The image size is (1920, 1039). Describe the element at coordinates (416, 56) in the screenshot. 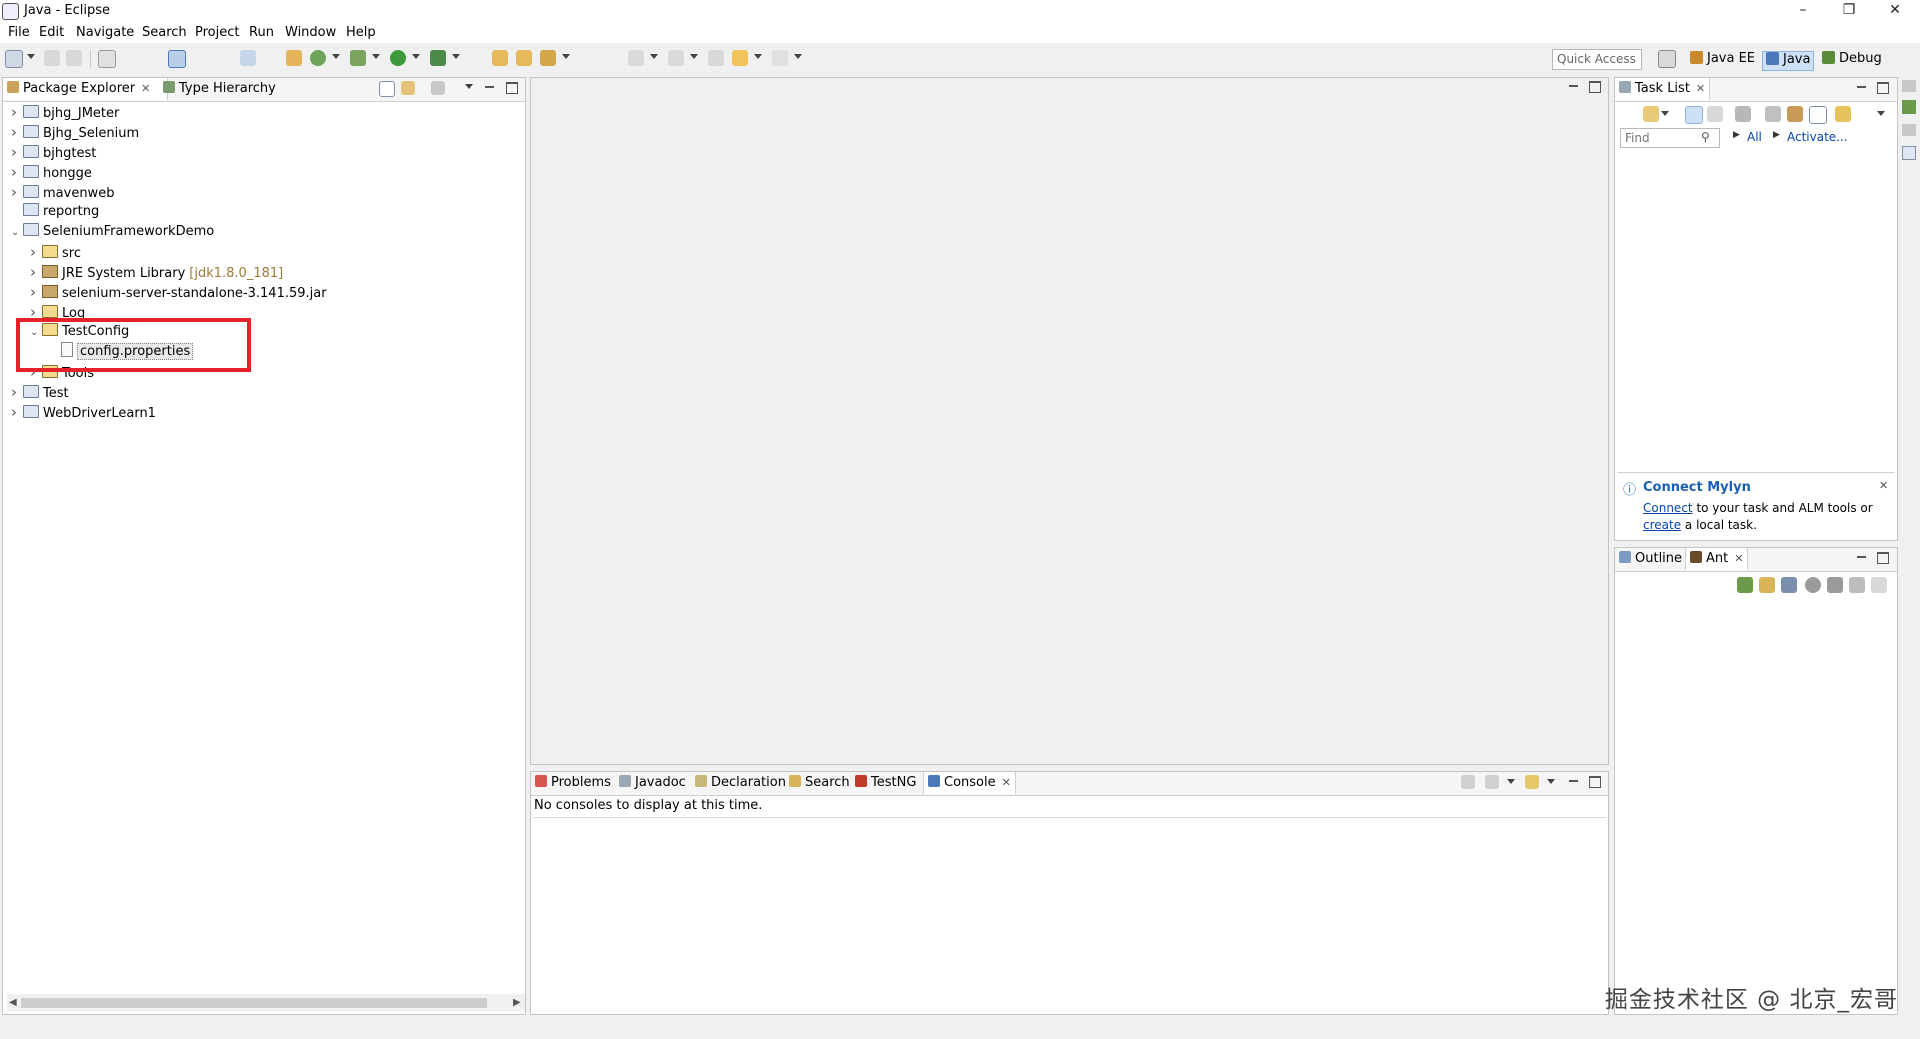

I see `run-dropdown-icon` at that location.